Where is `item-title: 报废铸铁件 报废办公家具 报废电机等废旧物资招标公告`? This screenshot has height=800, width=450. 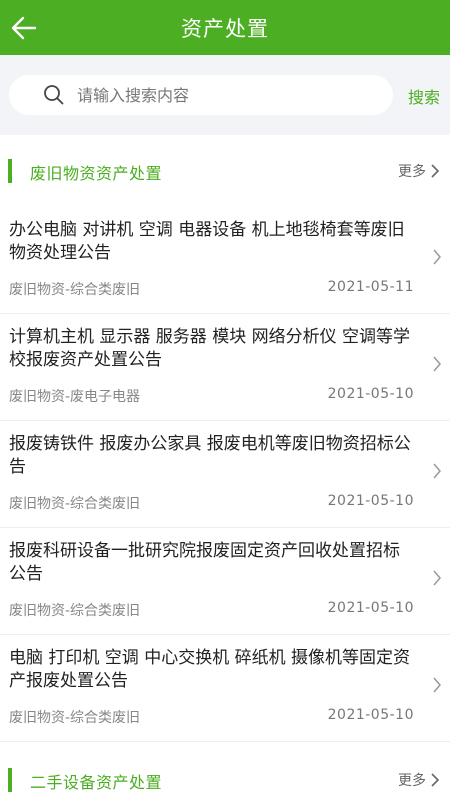 item-title: 报废铸铁件 报废办公家具 报废电机等废旧物资招标公告 is located at coordinates (210, 455).